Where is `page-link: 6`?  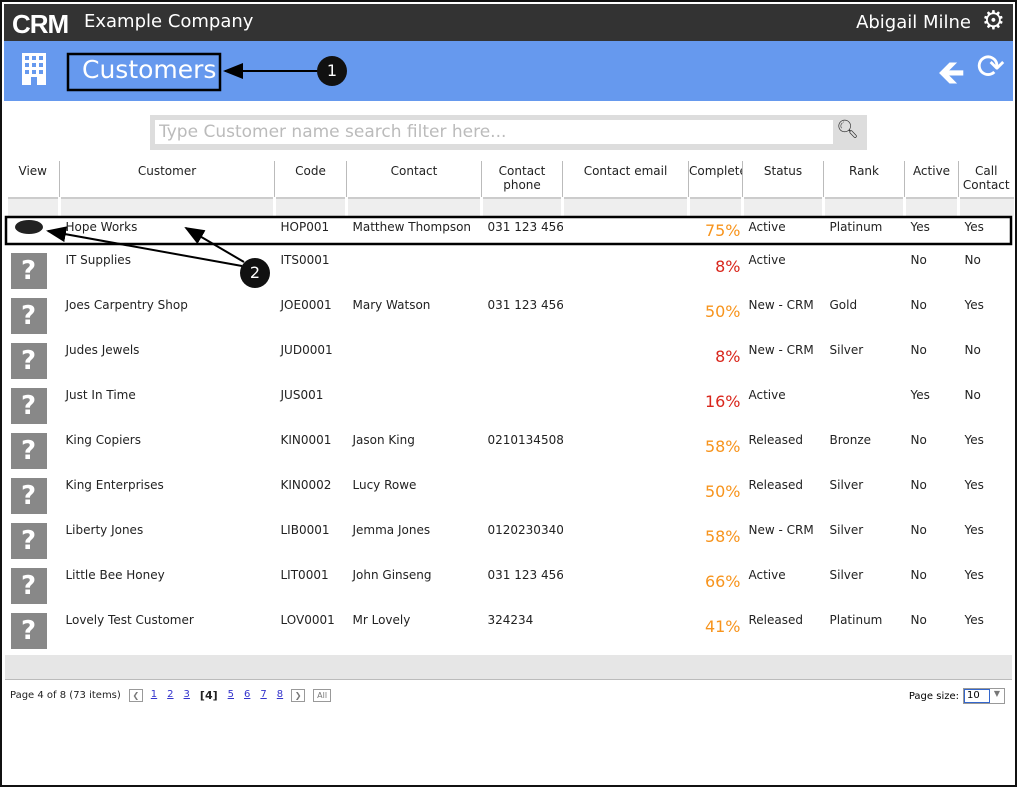
page-link: 6 is located at coordinates (247, 695).